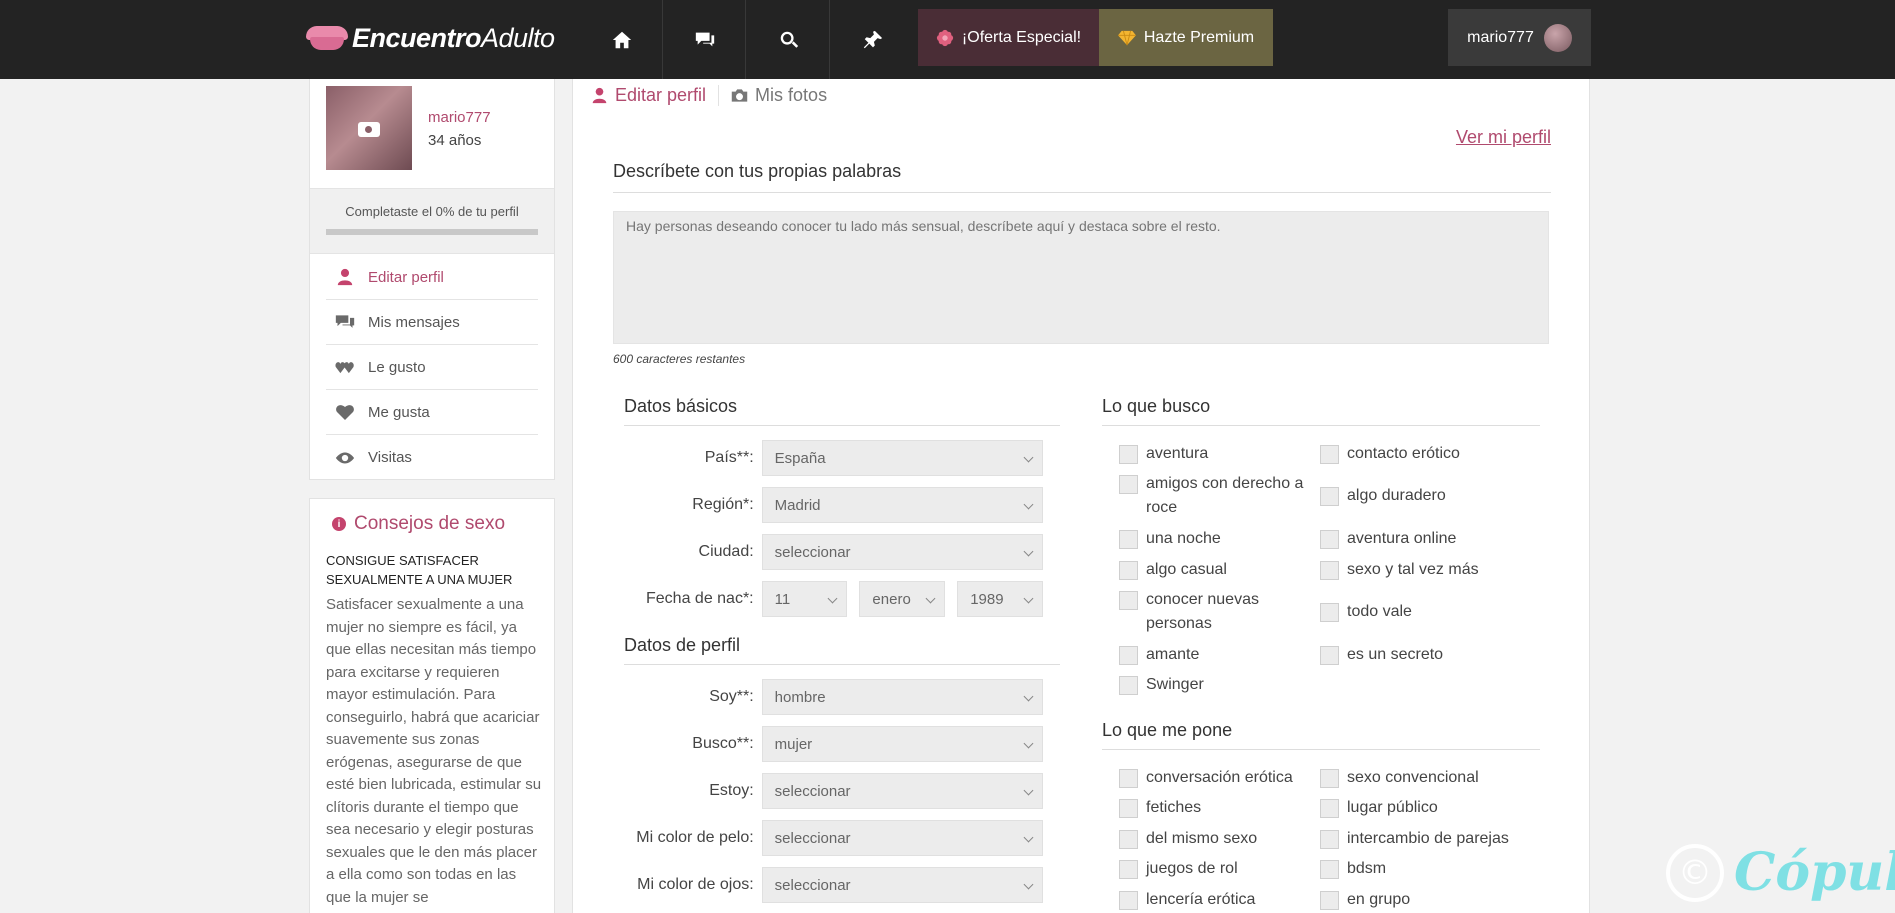  I want to click on checkbox-label: aventura online, so click(1402, 538).